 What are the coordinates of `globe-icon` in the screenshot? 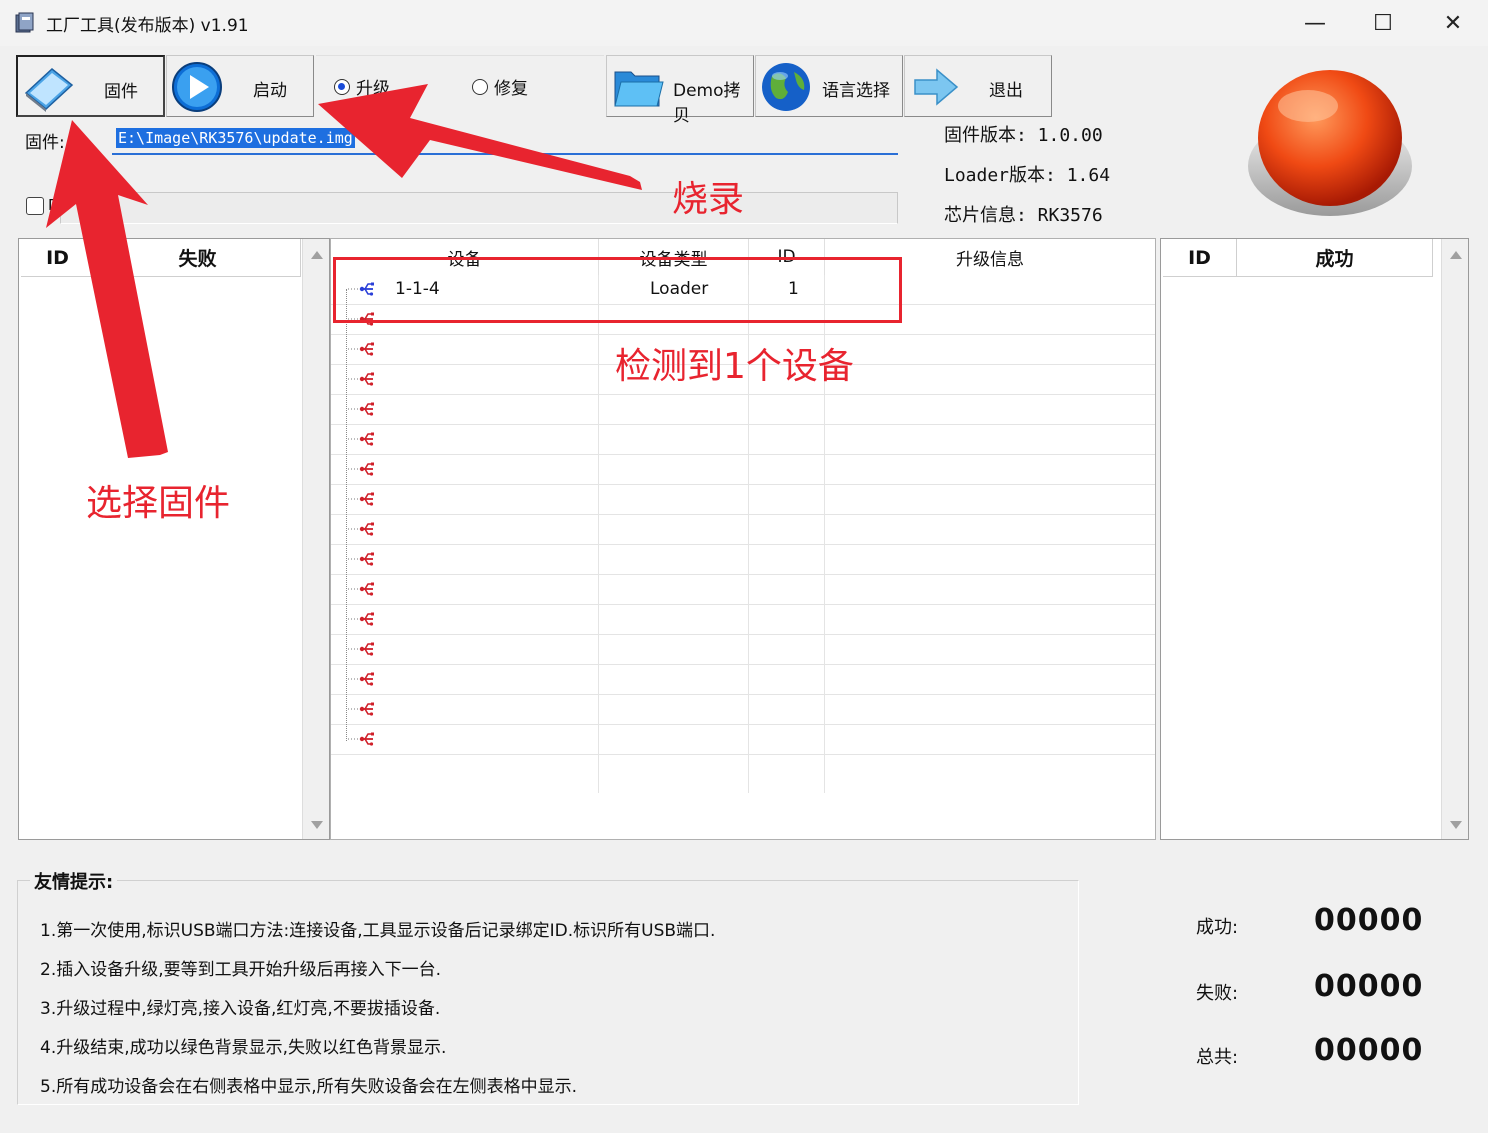 It's located at (786, 87).